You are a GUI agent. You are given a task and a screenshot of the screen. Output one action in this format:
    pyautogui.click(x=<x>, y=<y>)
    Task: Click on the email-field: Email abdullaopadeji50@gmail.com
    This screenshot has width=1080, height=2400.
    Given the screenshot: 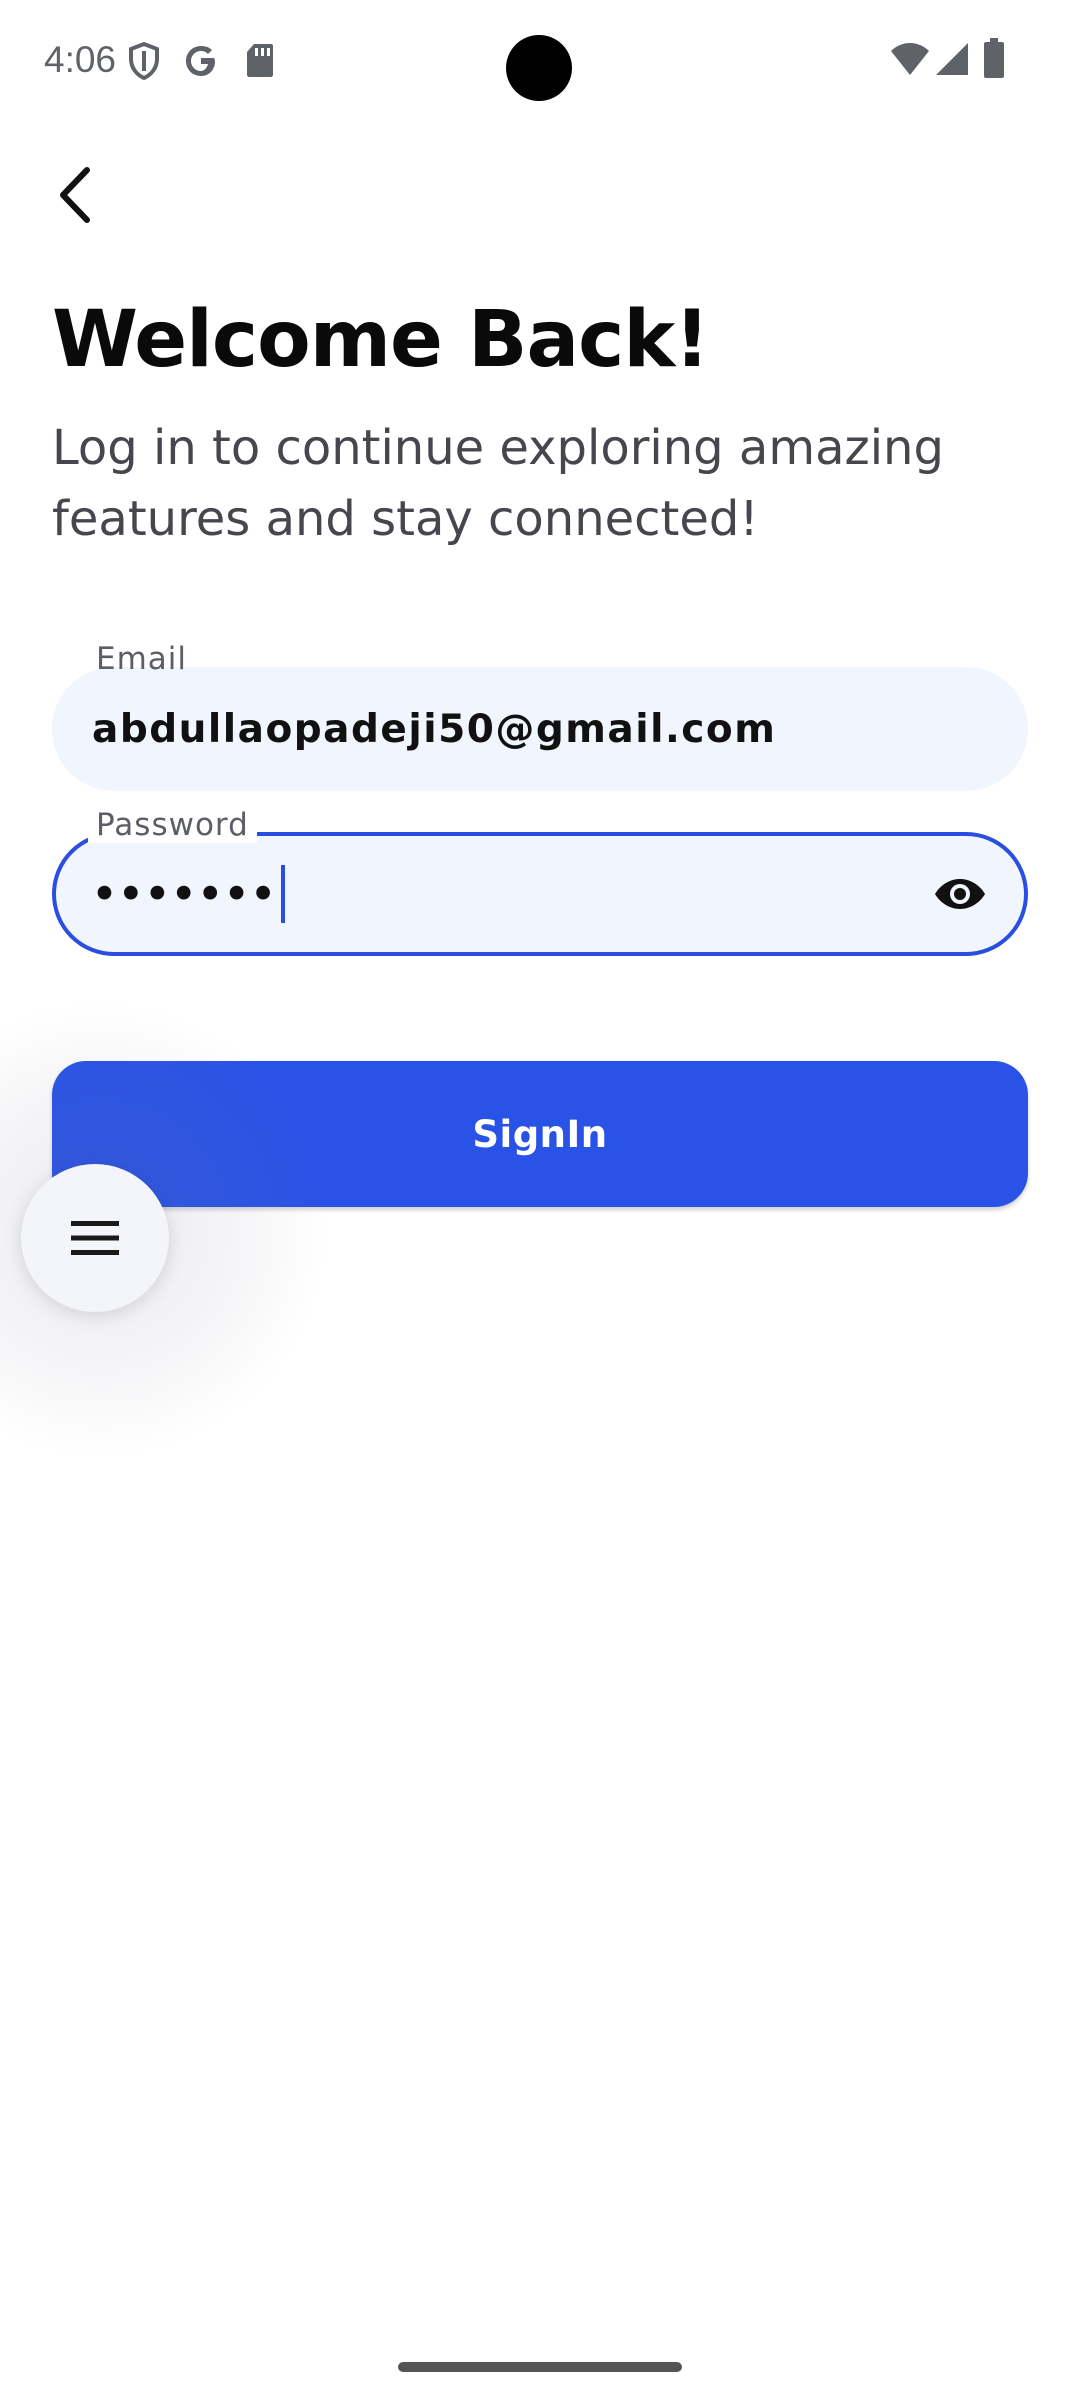 What is the action you would take?
    pyautogui.click(x=540, y=716)
    